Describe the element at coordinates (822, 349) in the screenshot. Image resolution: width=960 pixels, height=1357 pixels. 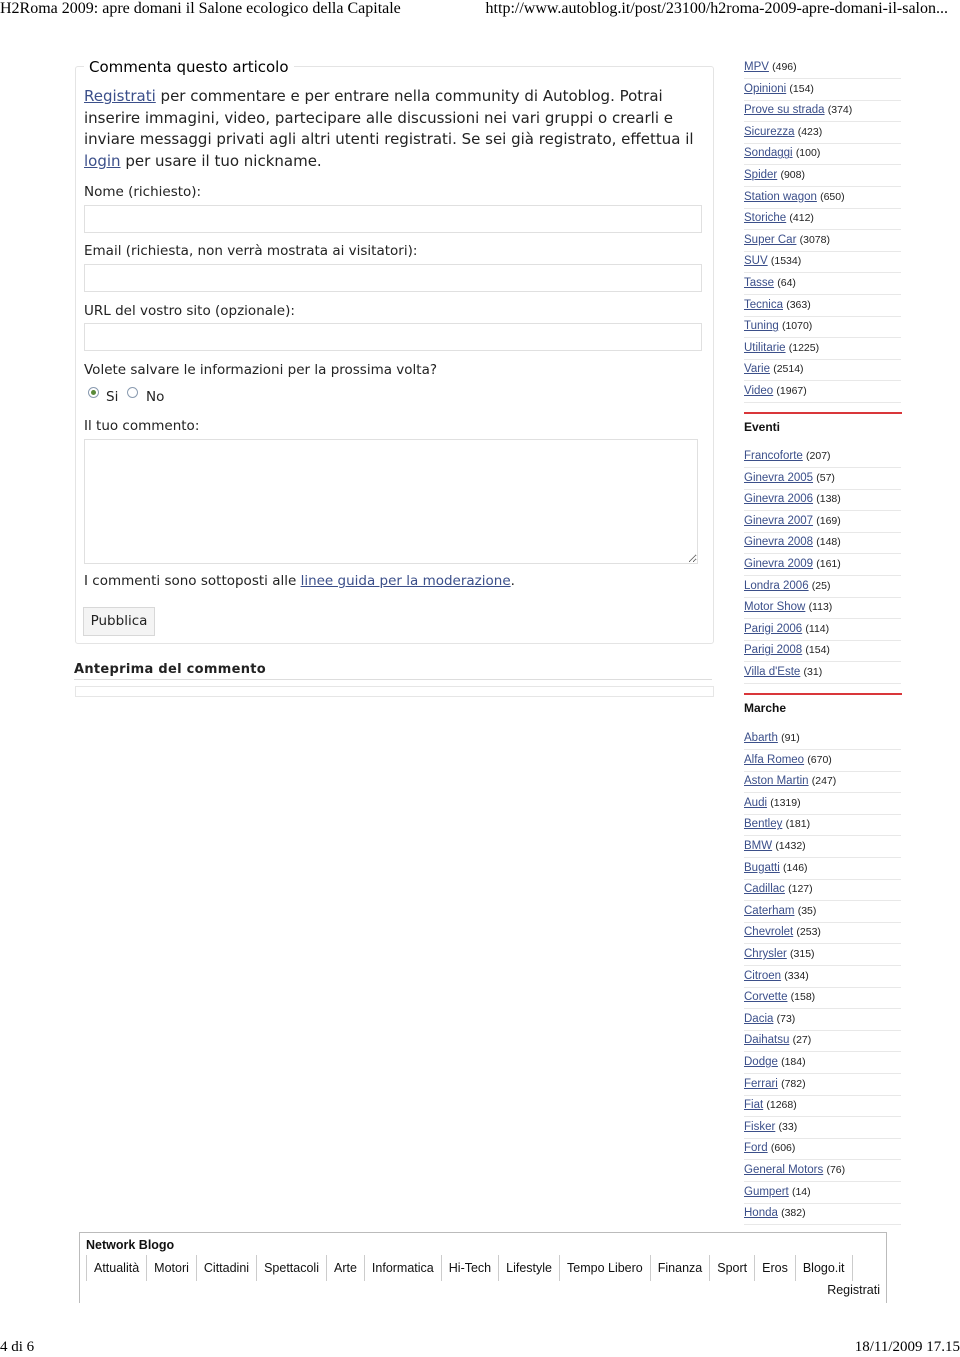
I see `sidebar-item: Utilitarie (1225)` at that location.